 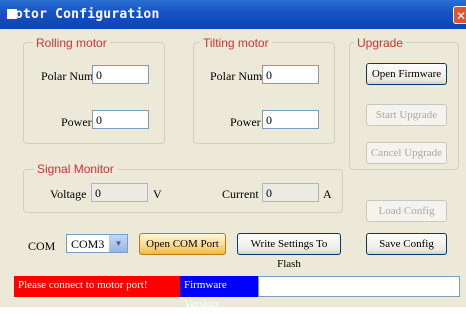 What do you see at coordinates (236, 43) in the screenshot?
I see `tilting-motor-title: Tilting motor` at bounding box center [236, 43].